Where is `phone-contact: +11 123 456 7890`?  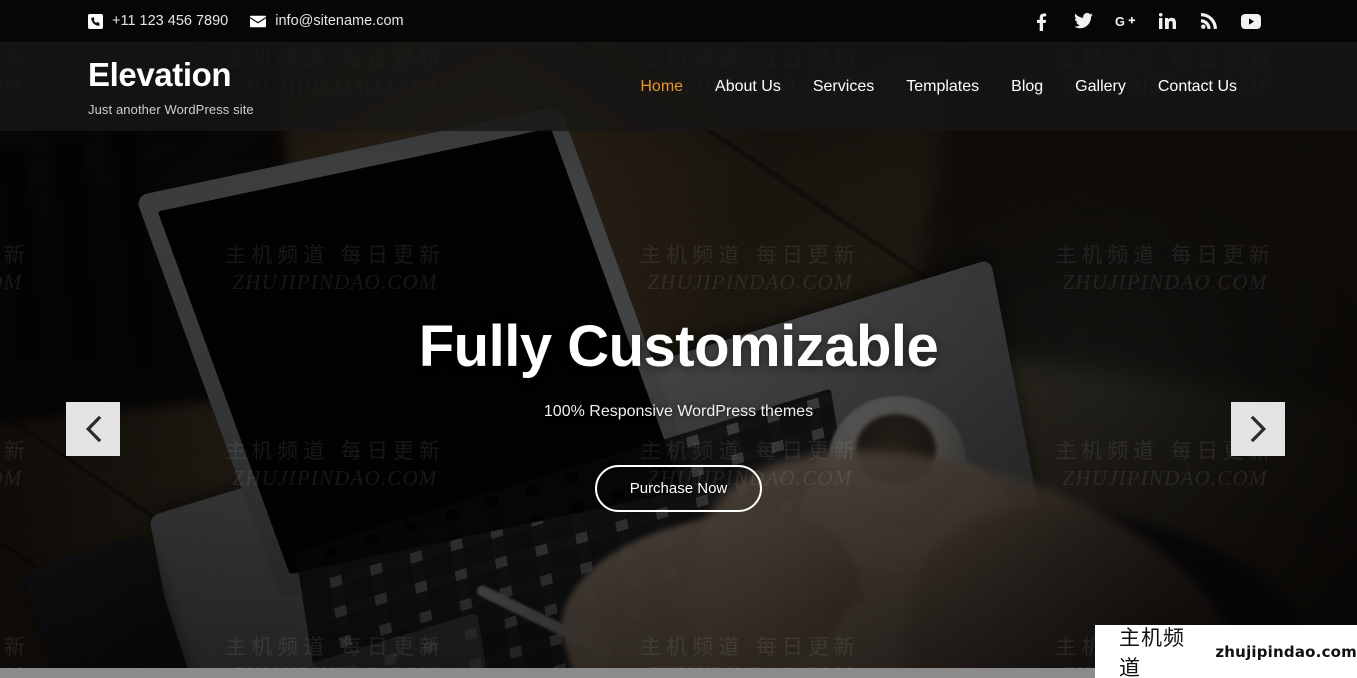 phone-contact: +11 123 456 7890 is located at coordinates (158, 21).